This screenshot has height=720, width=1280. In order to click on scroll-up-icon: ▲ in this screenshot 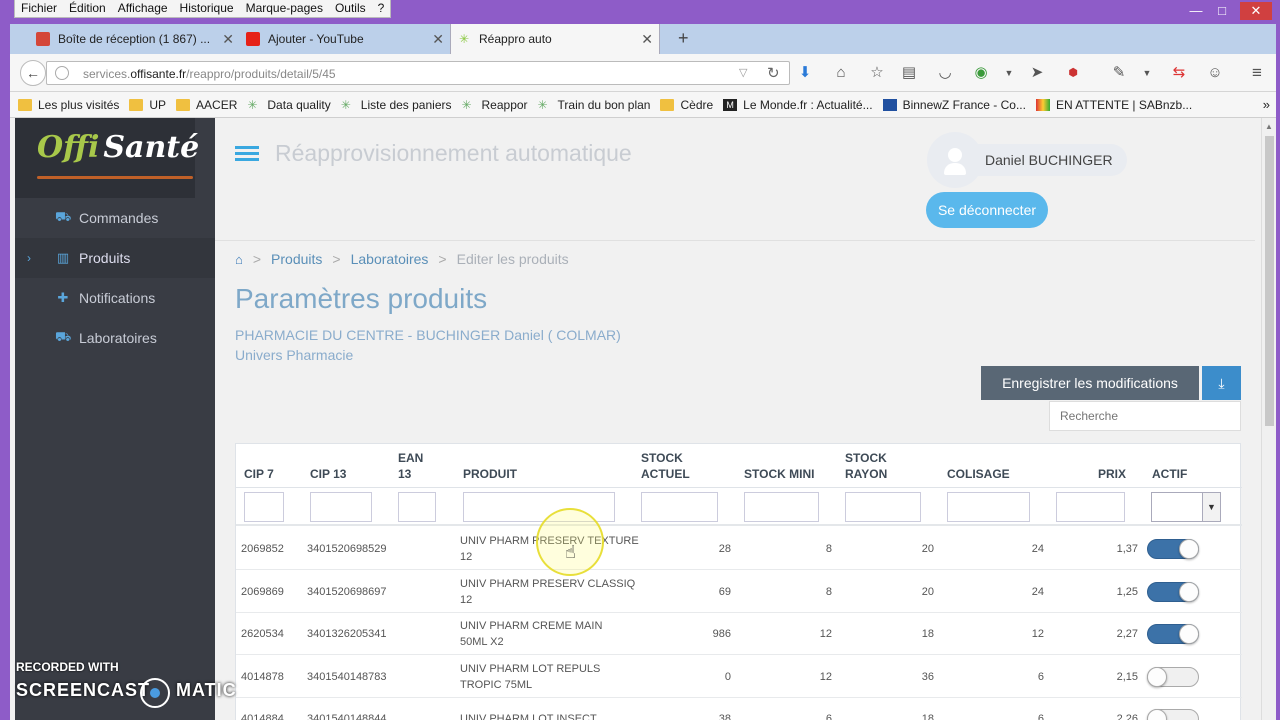, I will do `click(1269, 126)`.